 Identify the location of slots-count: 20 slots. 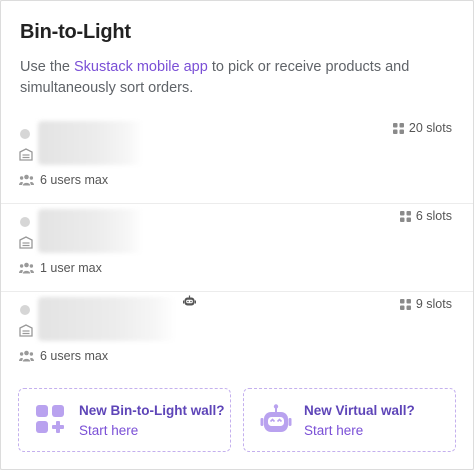
(422, 128).